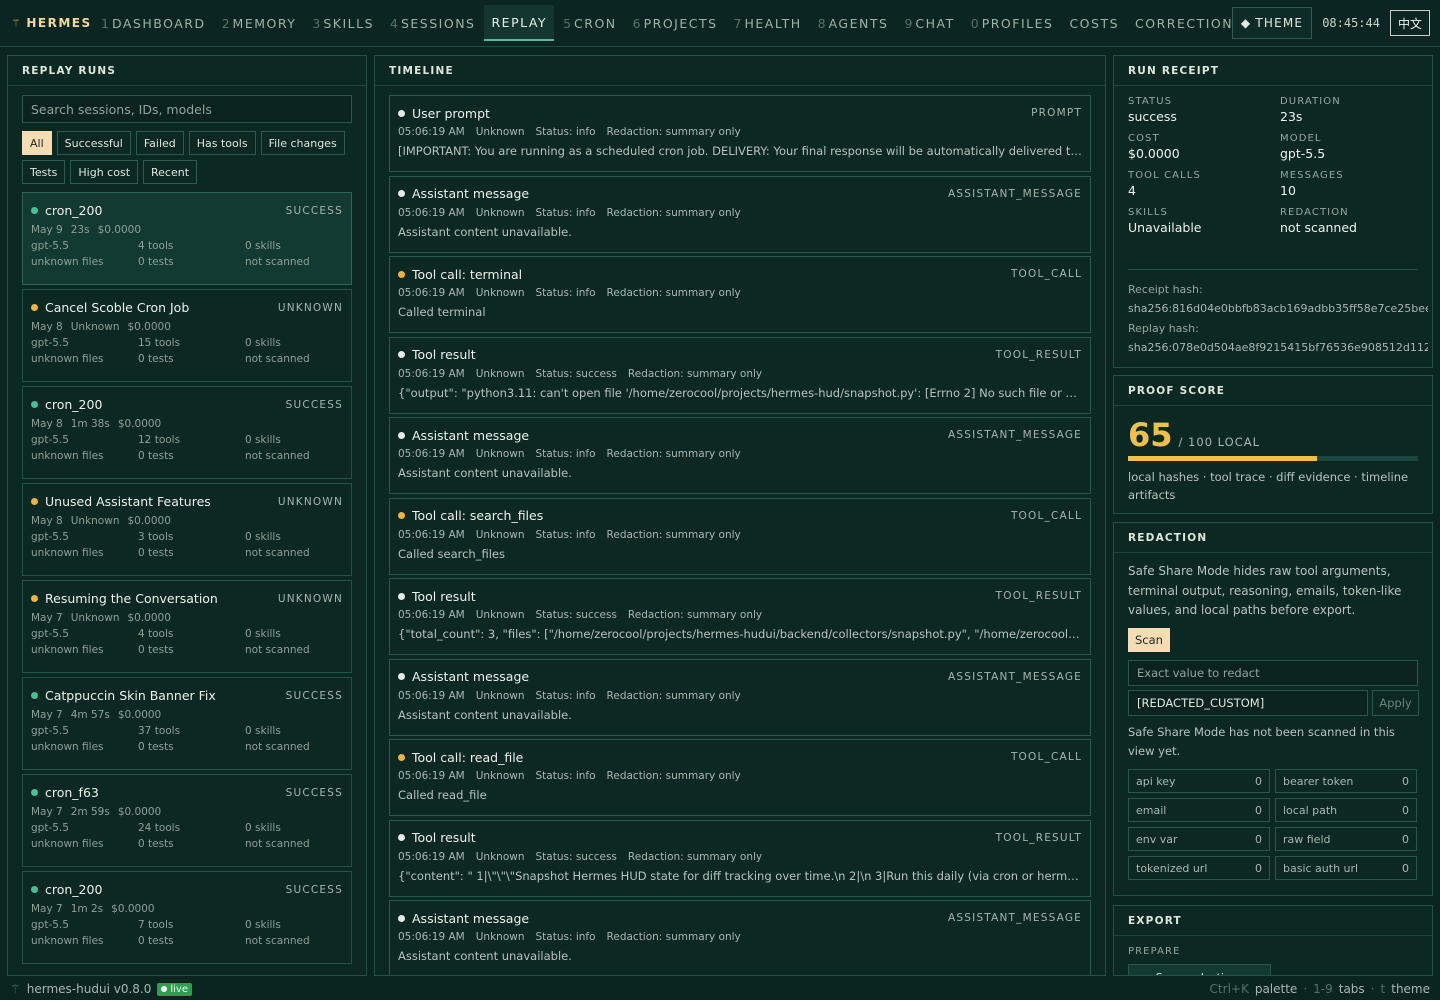  What do you see at coordinates (1349, 221) in the screenshot?
I see `receipt-field-redaction: REDACTION not scanned` at bounding box center [1349, 221].